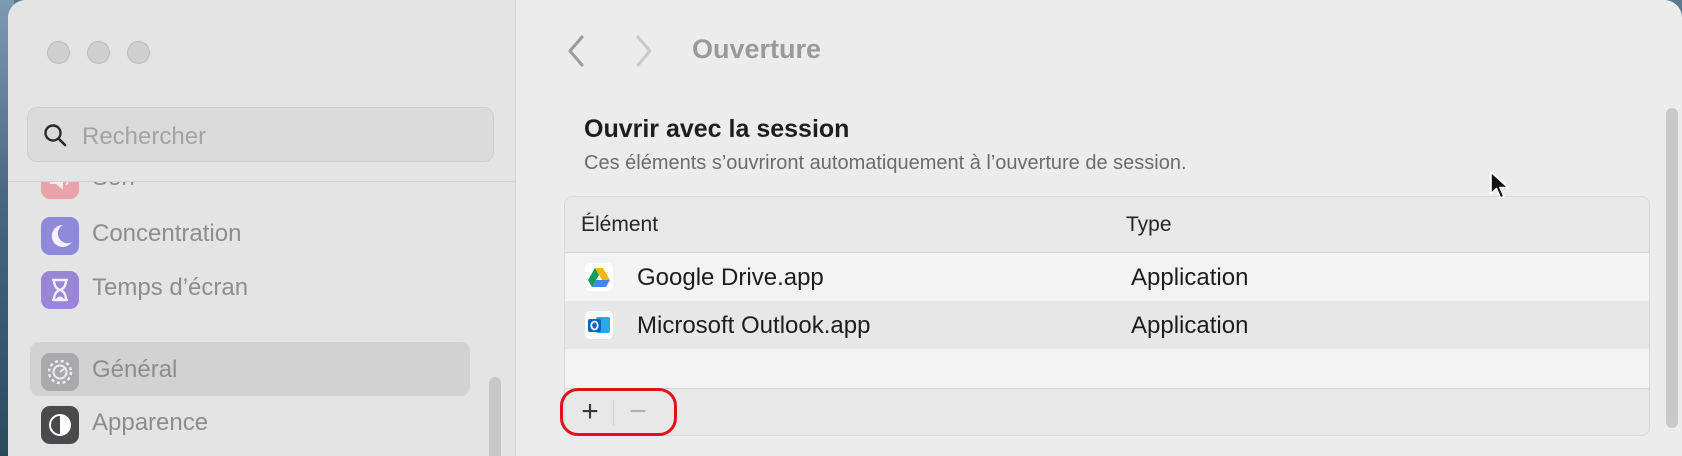 The width and height of the screenshot is (1682, 456). I want to click on main-scrollbar, so click(1672, 268).